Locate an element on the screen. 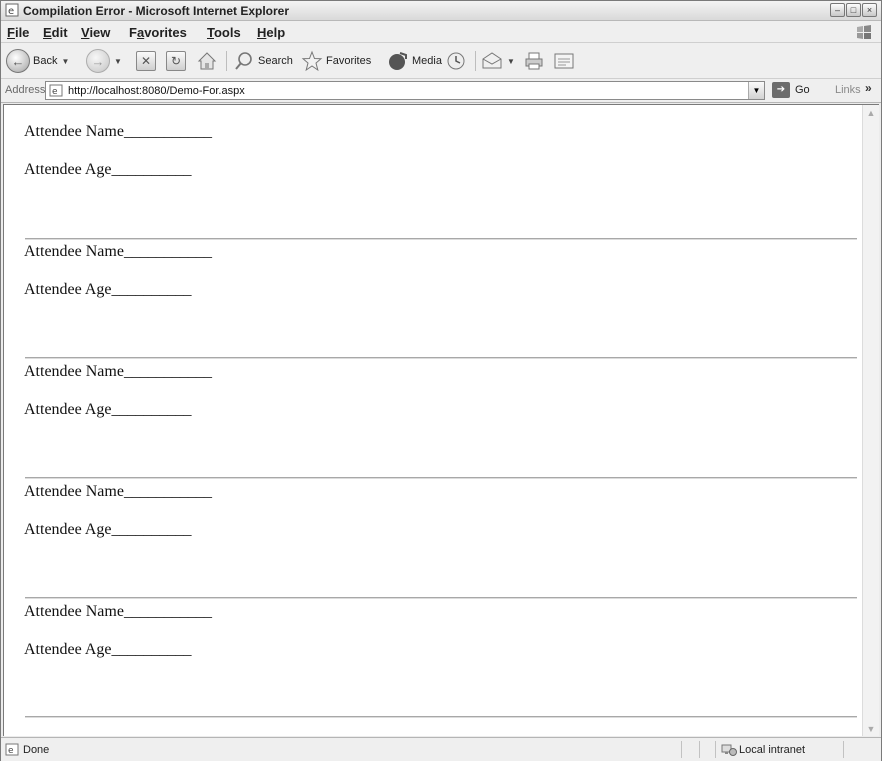 The image size is (882, 761). status-bar: e Done Local intranet is located at coordinates (441, 749).